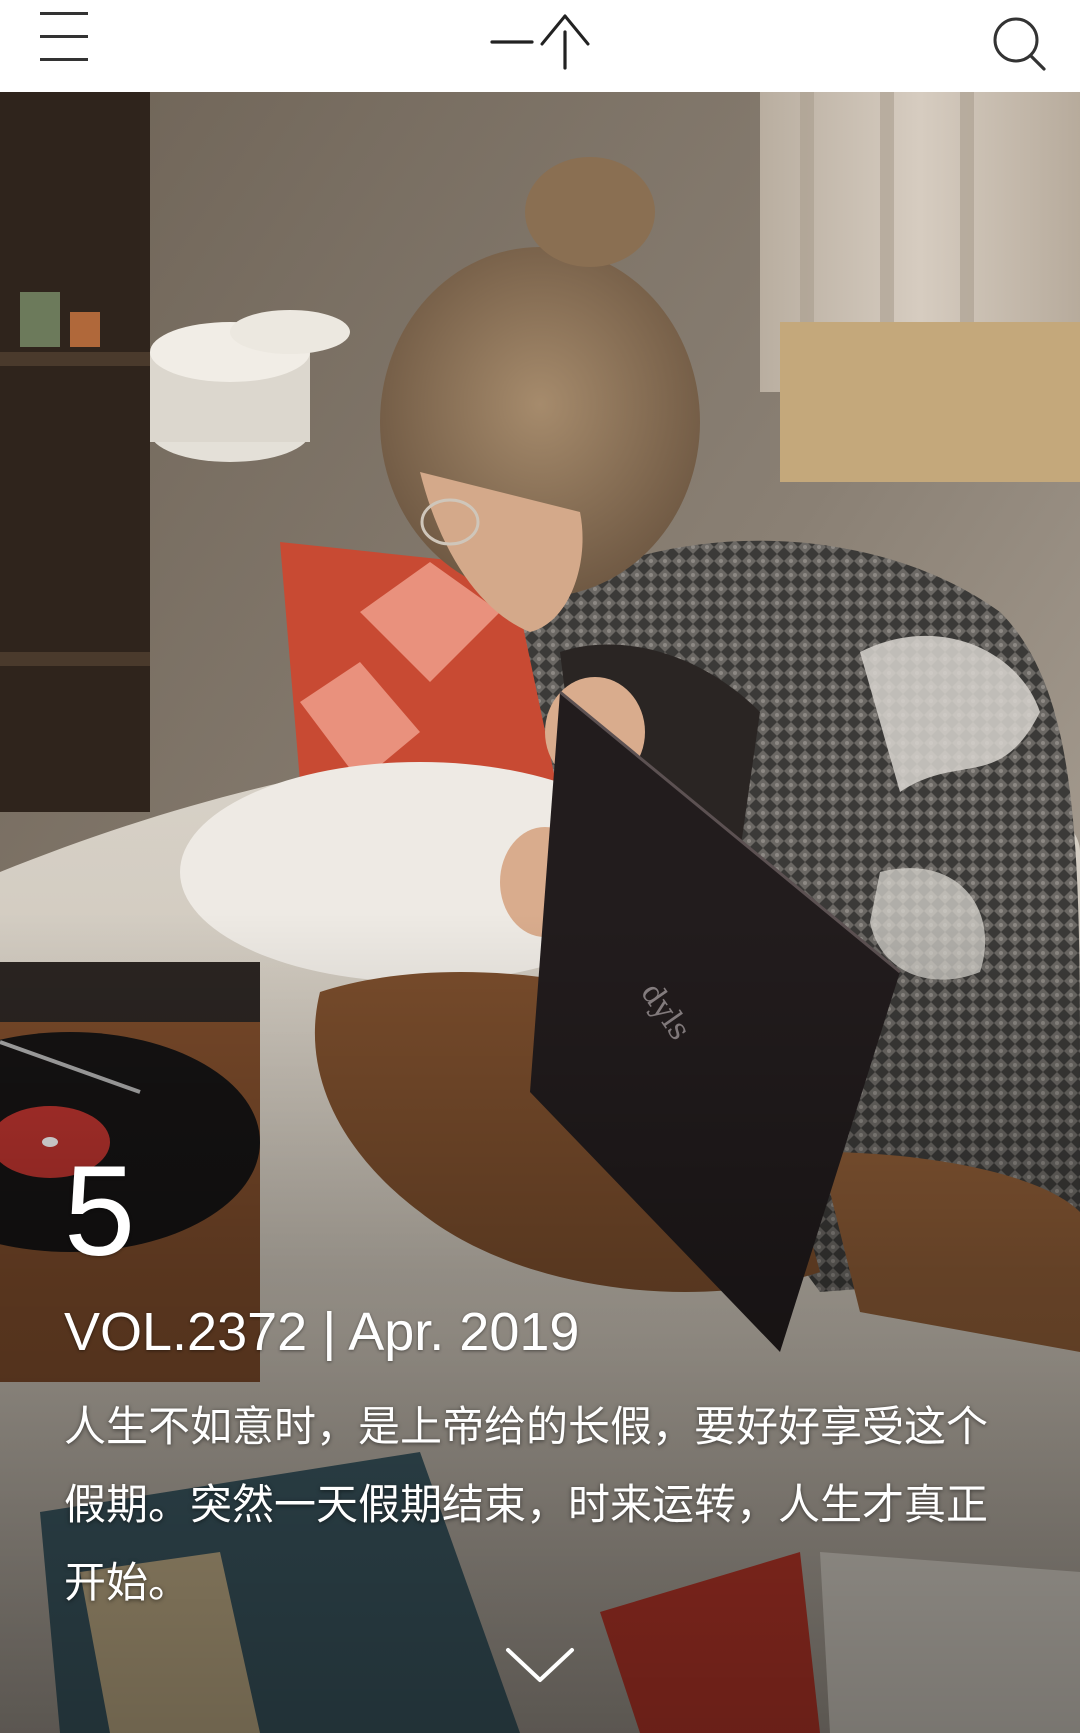 The width and height of the screenshot is (1080, 1733). I want to click on app-logo, so click(540, 40).